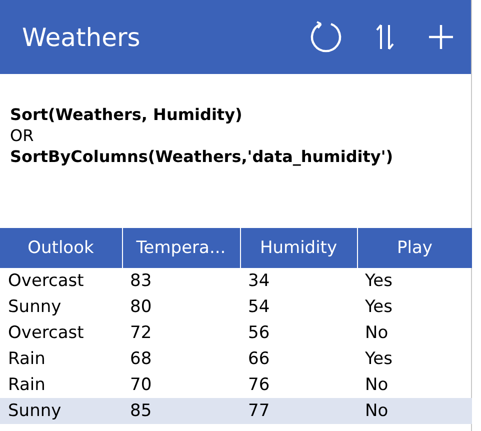 This screenshot has height=431, width=481. Describe the element at coordinates (414, 281) in the screenshot. I see `table-cell: Yes` at that location.